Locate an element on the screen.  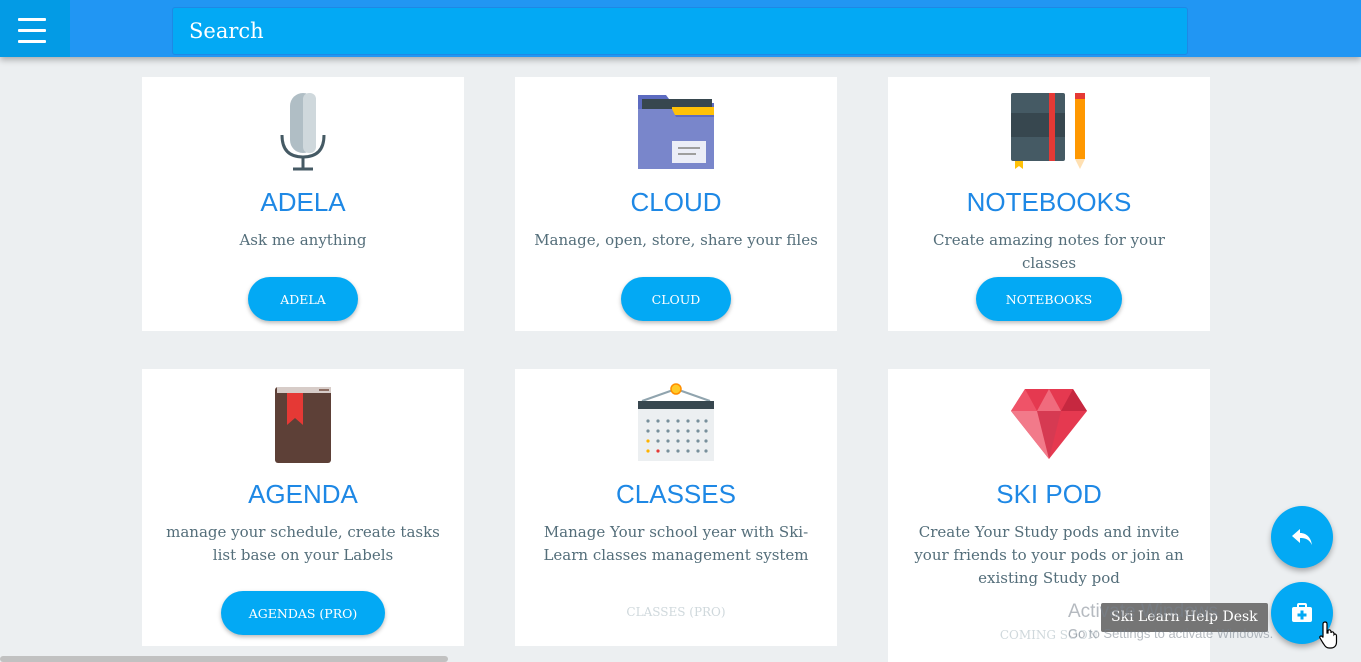
card-title: NOTEBOOKS is located at coordinates (1049, 202).